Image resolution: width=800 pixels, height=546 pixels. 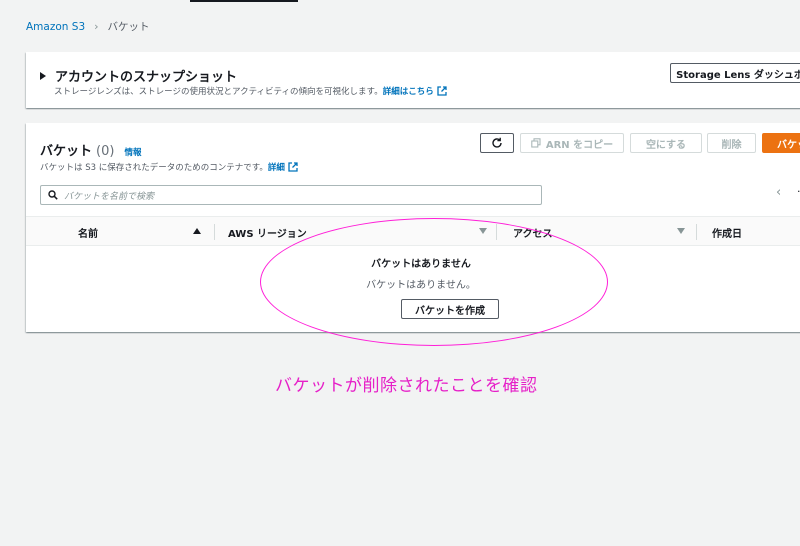 What do you see at coordinates (291, 195) in the screenshot?
I see `search-input: バケットを名前で検索` at bounding box center [291, 195].